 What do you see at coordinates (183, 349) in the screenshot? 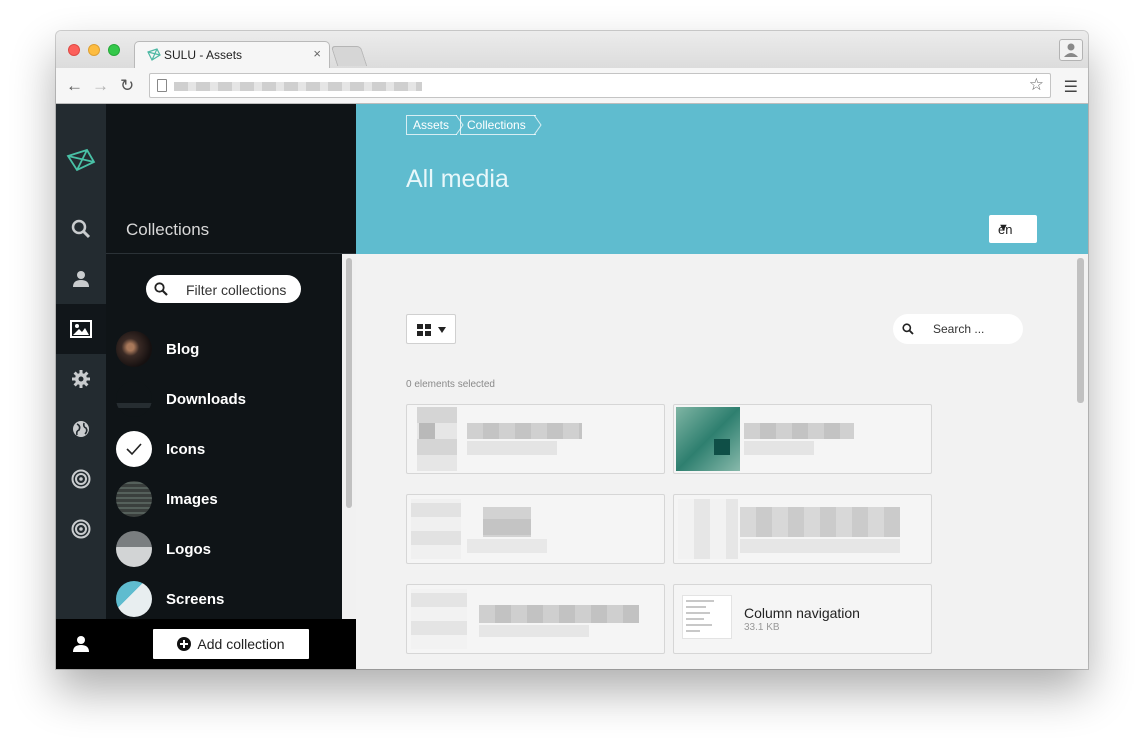
I see `collection-label: Blog` at bounding box center [183, 349].